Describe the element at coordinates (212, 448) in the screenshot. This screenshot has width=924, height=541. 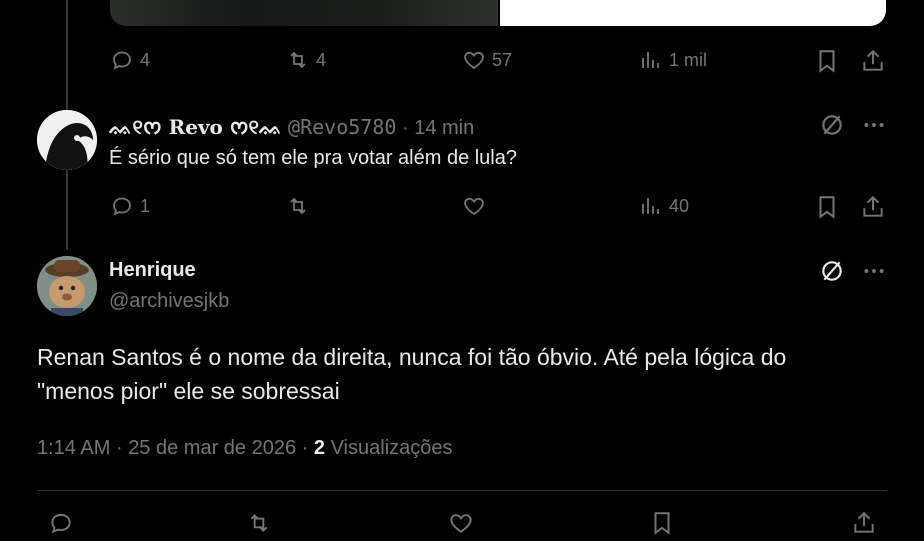
I see `tweet-date: 25 de mar de 2026` at that location.